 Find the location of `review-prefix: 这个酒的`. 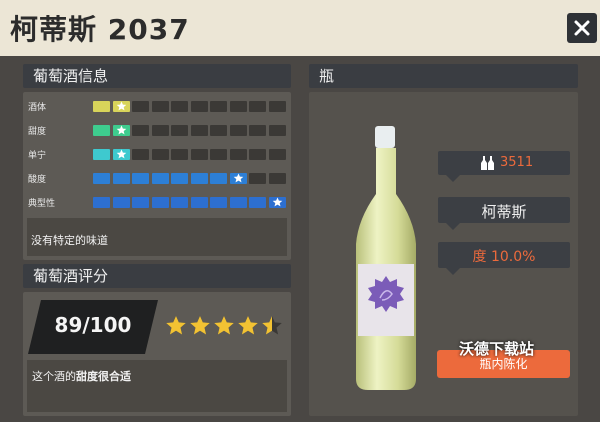

review-prefix: 这个酒的 is located at coordinates (54, 376).